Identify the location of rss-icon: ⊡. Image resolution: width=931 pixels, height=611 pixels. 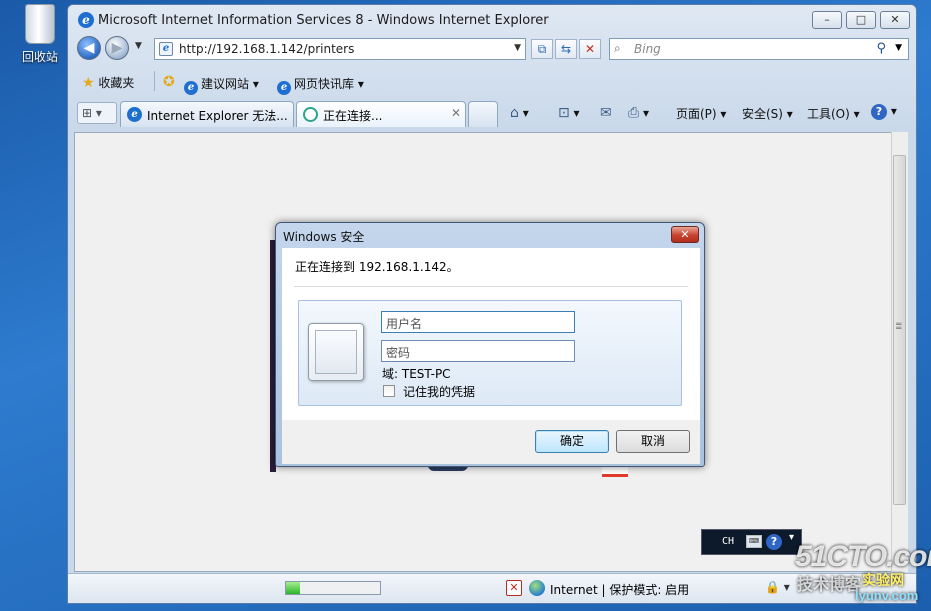
(564, 113).